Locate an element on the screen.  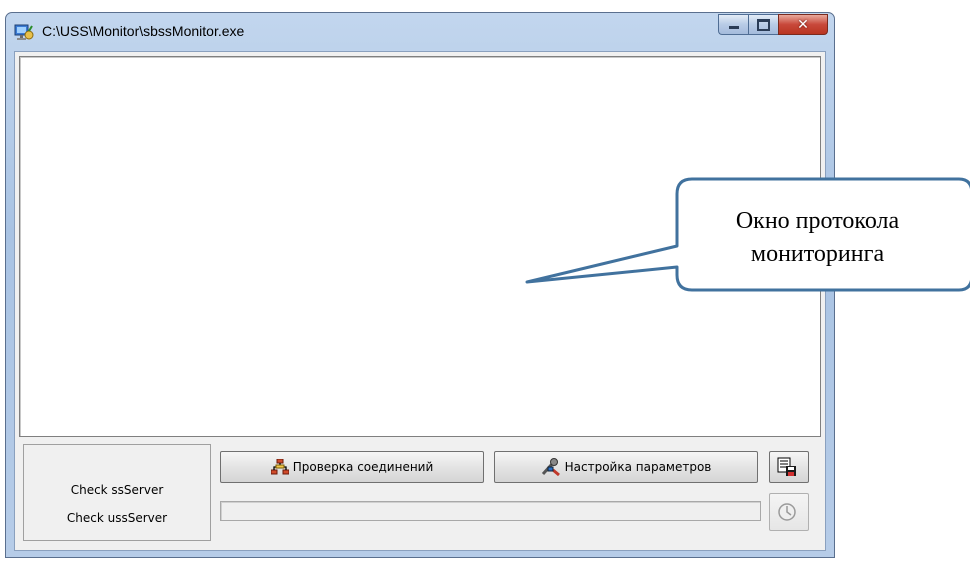
check-connections-label: Проверка соединений is located at coordinates (363, 467).